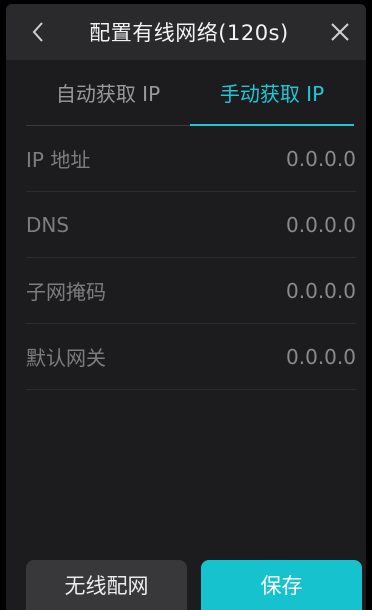 The width and height of the screenshot is (372, 610). I want to click on subnet-mask-row: 子网掩码 0.0.0.0, so click(191, 291).